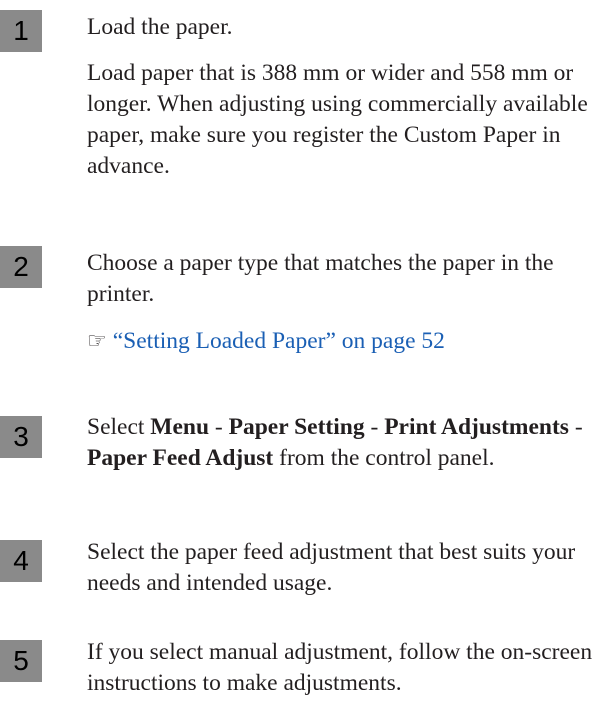  Describe the element at coordinates (160, 27) in the screenshot. I see `step-instruction: Load the paper.` at that location.